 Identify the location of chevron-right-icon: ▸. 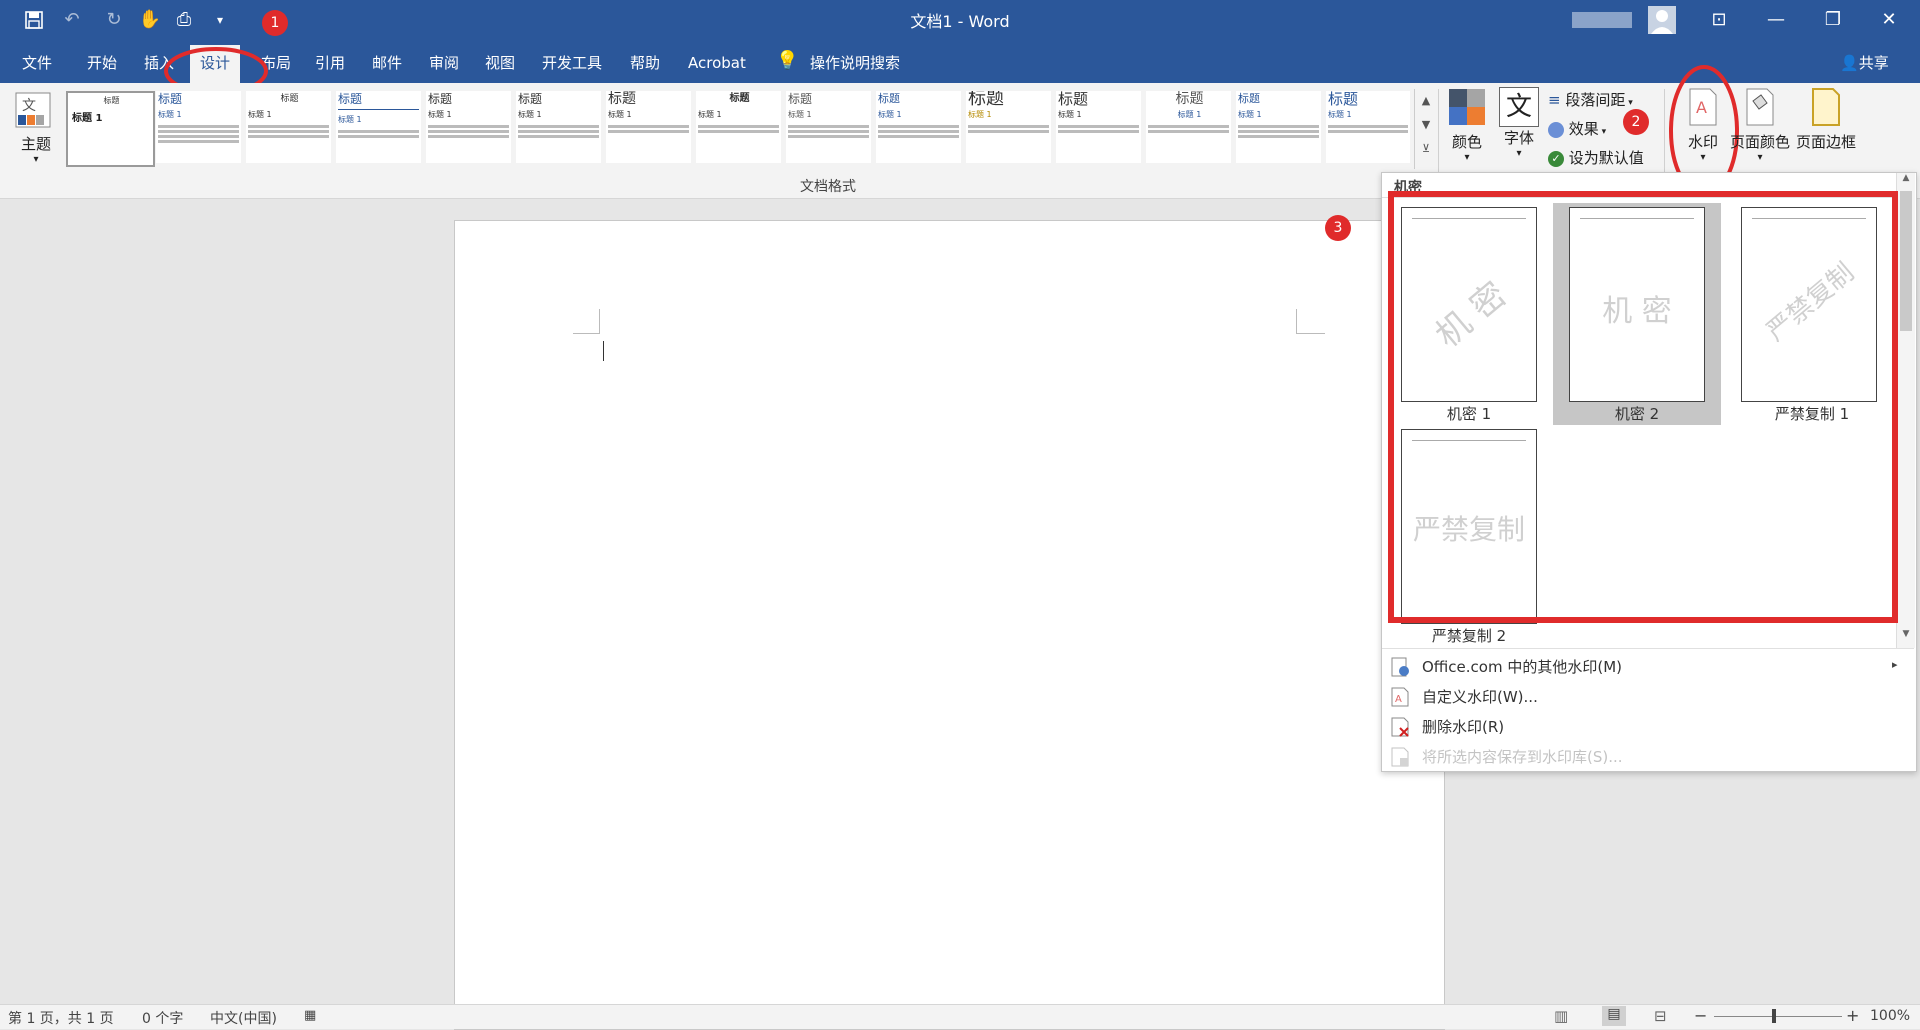
(1895, 664).